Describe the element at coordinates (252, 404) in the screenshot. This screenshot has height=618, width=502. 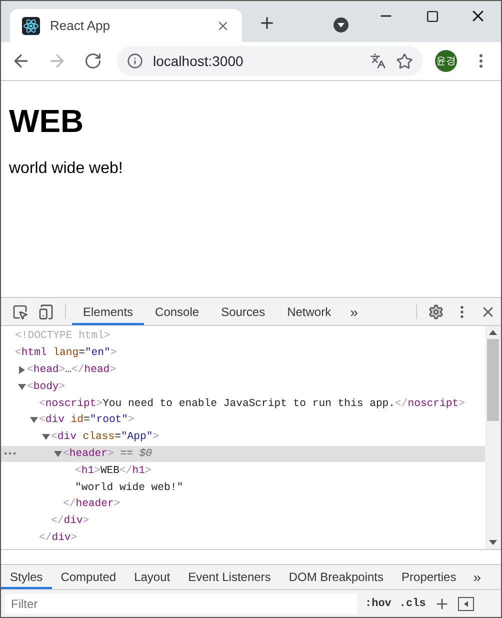
I see `code-line: <noscript>You need to enable JavaScript to run this app.</noscript>` at that location.